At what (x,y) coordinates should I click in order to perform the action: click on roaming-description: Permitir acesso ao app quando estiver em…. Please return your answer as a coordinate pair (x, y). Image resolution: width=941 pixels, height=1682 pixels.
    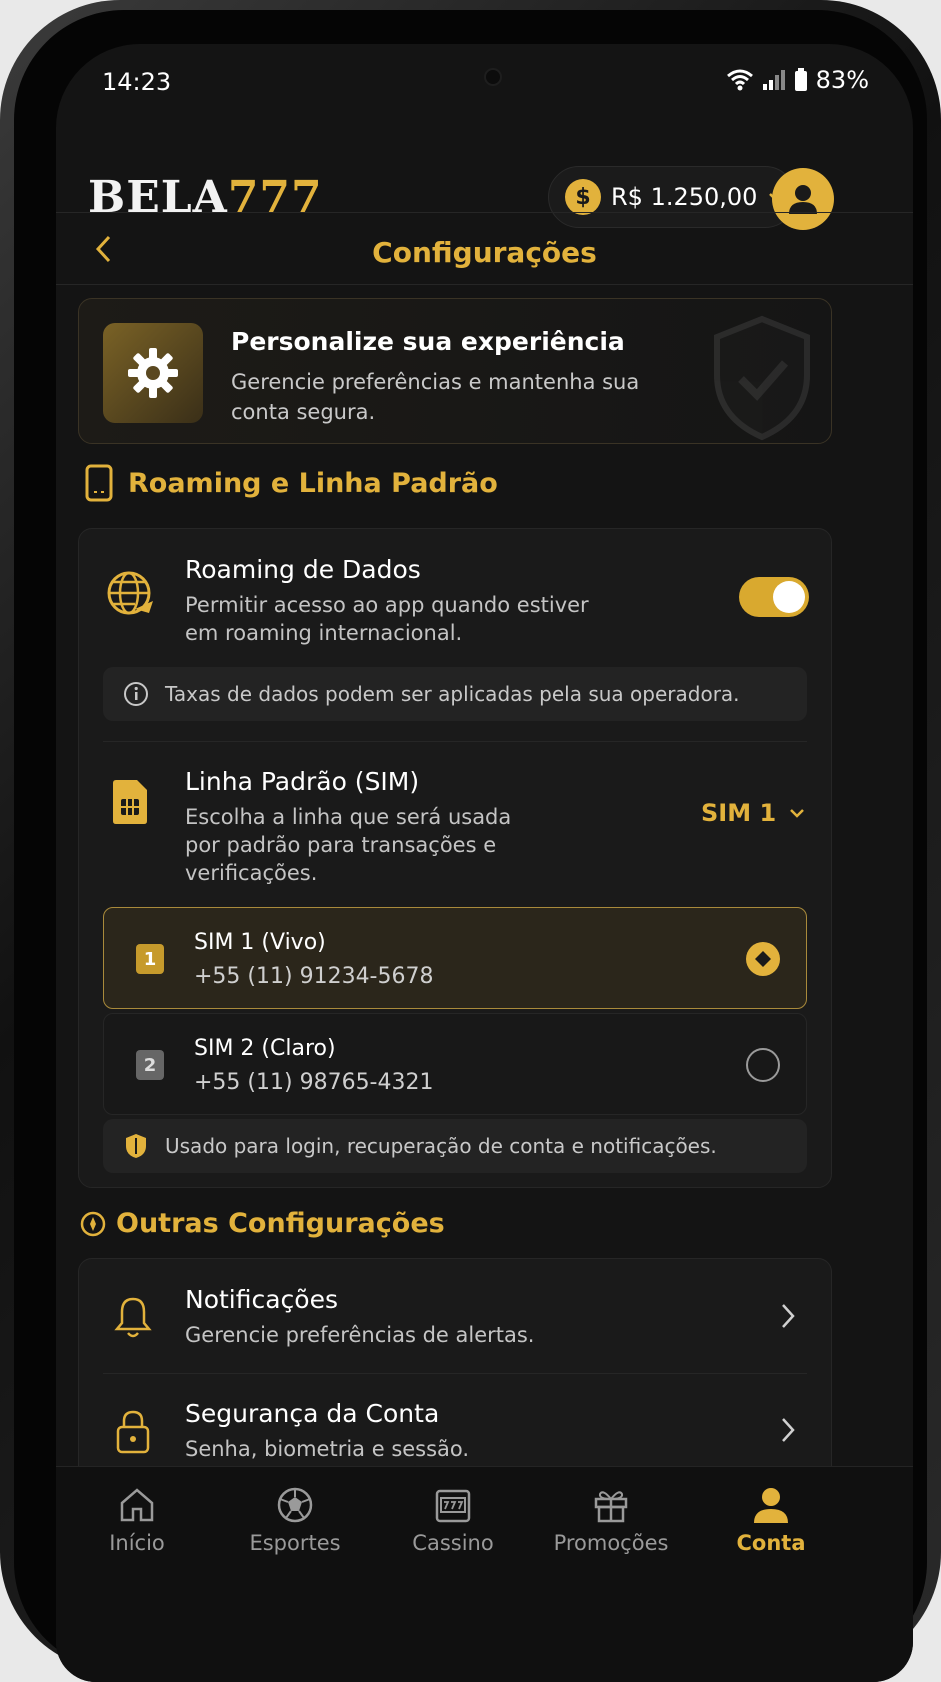
    Looking at the image, I should click on (387, 619).